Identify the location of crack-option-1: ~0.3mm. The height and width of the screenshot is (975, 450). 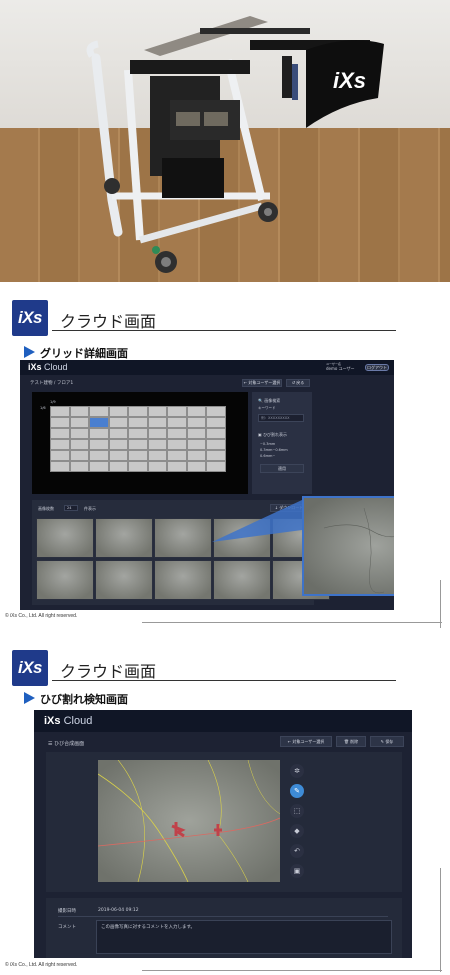
(267, 444).